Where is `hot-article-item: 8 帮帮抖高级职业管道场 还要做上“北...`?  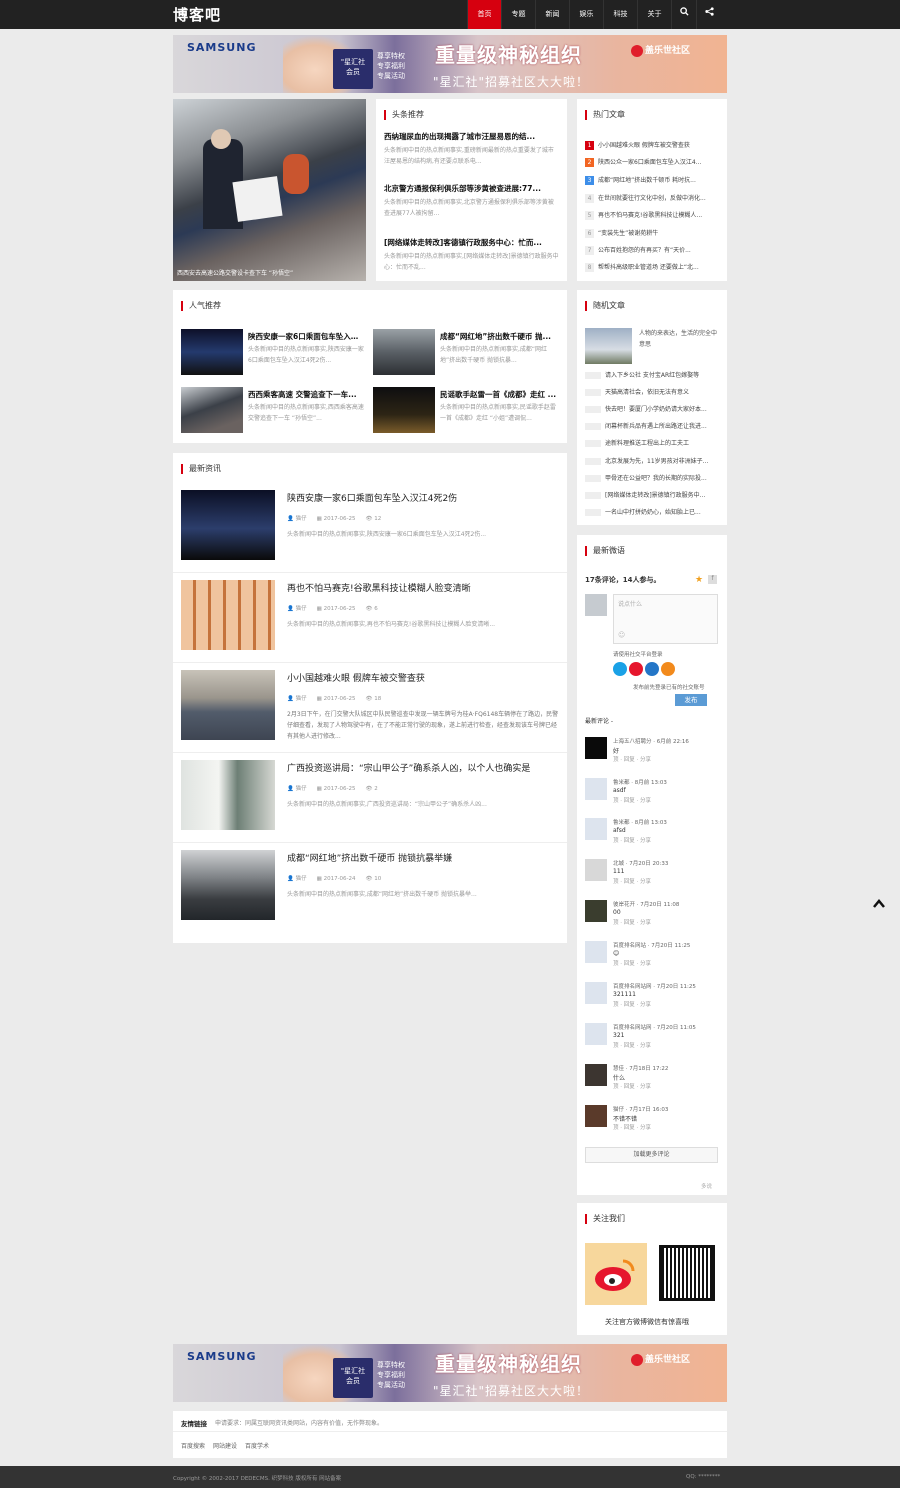
hot-article-item: 8 帮帮抖高级职业管道场 还要做上“北... is located at coordinates (651, 268).